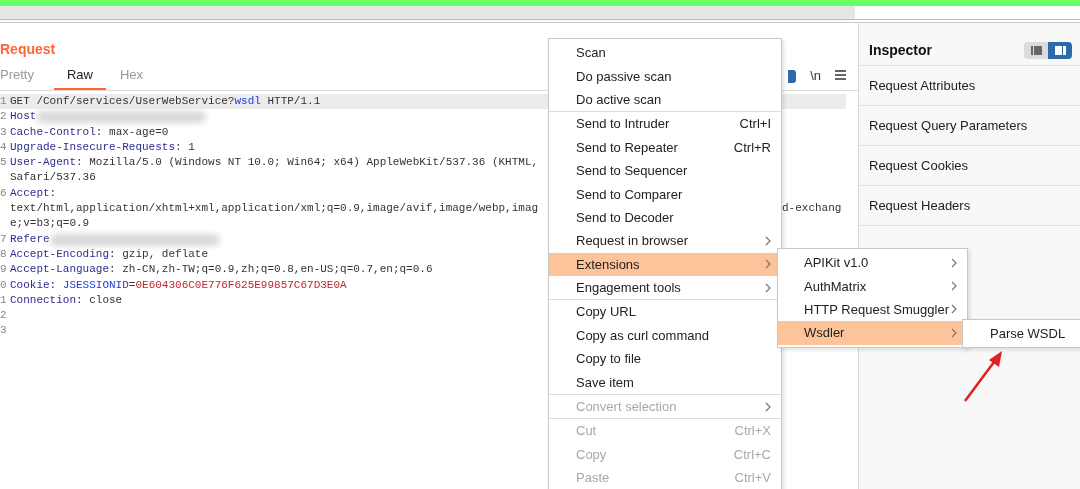 This screenshot has height=489, width=1080. Describe the element at coordinates (665, 359) in the screenshot. I see `menu-item: Copy to file` at that location.